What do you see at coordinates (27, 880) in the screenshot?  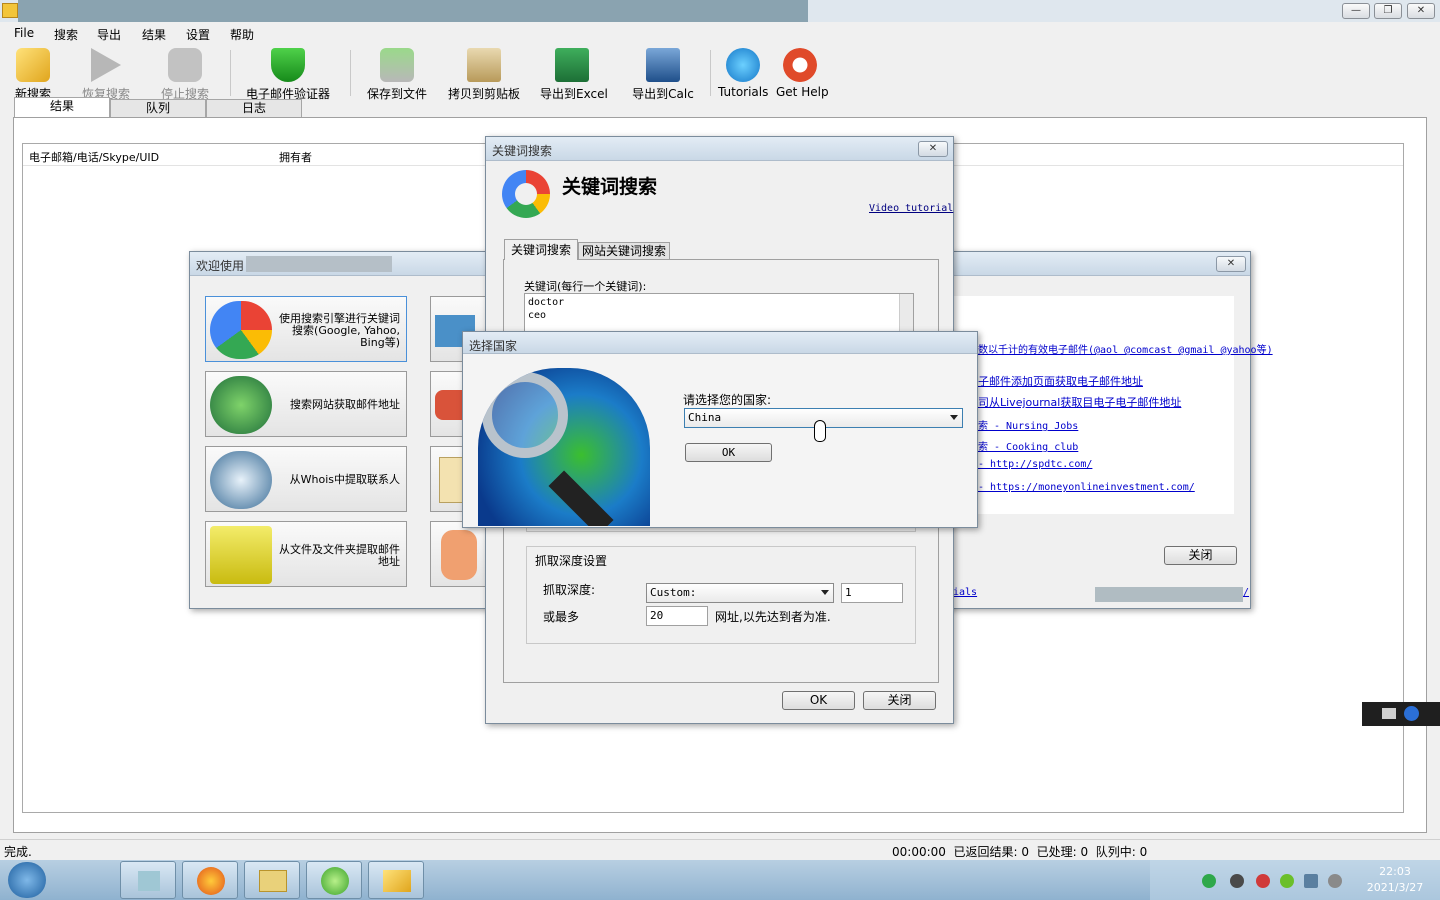 I see `start-button` at bounding box center [27, 880].